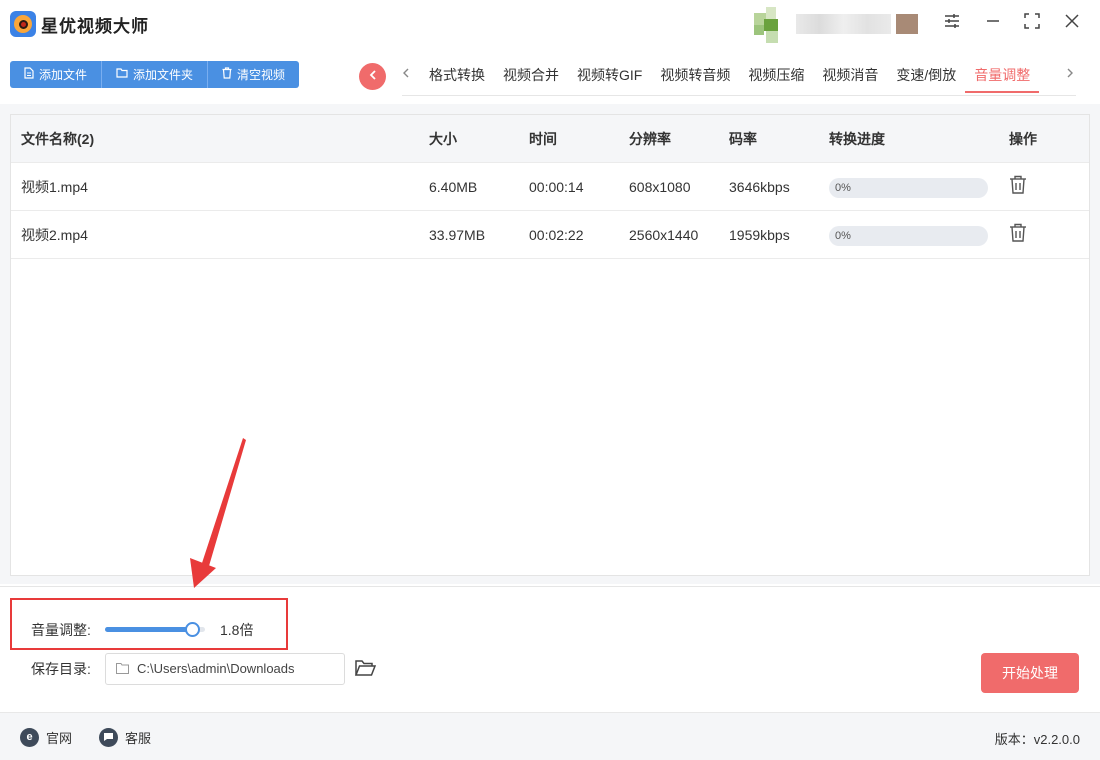  I want to click on title-bar: 星优视频大师, so click(550, 24).